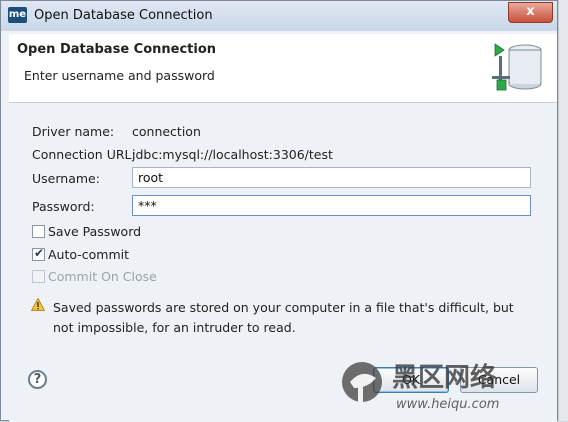 Image resolution: width=568 pixels, height=422 pixels. I want to click on watermark-text: 黑区网络, so click(444, 377).